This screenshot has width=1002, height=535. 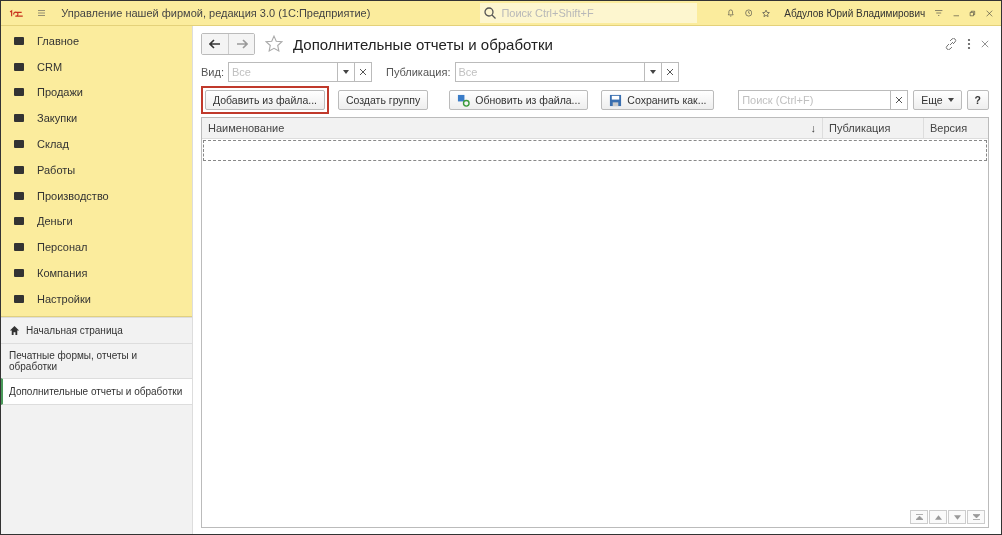 I want to click on last-button, so click(x=976, y=517).